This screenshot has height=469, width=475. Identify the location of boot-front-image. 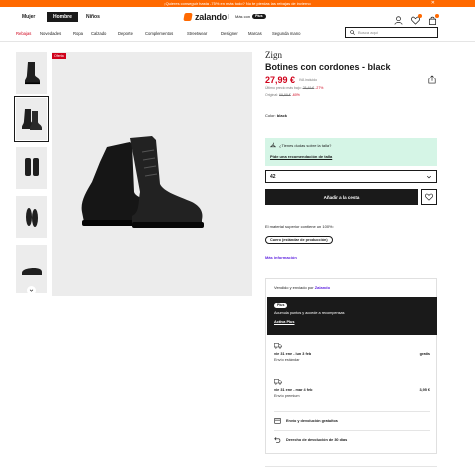
(31, 167).